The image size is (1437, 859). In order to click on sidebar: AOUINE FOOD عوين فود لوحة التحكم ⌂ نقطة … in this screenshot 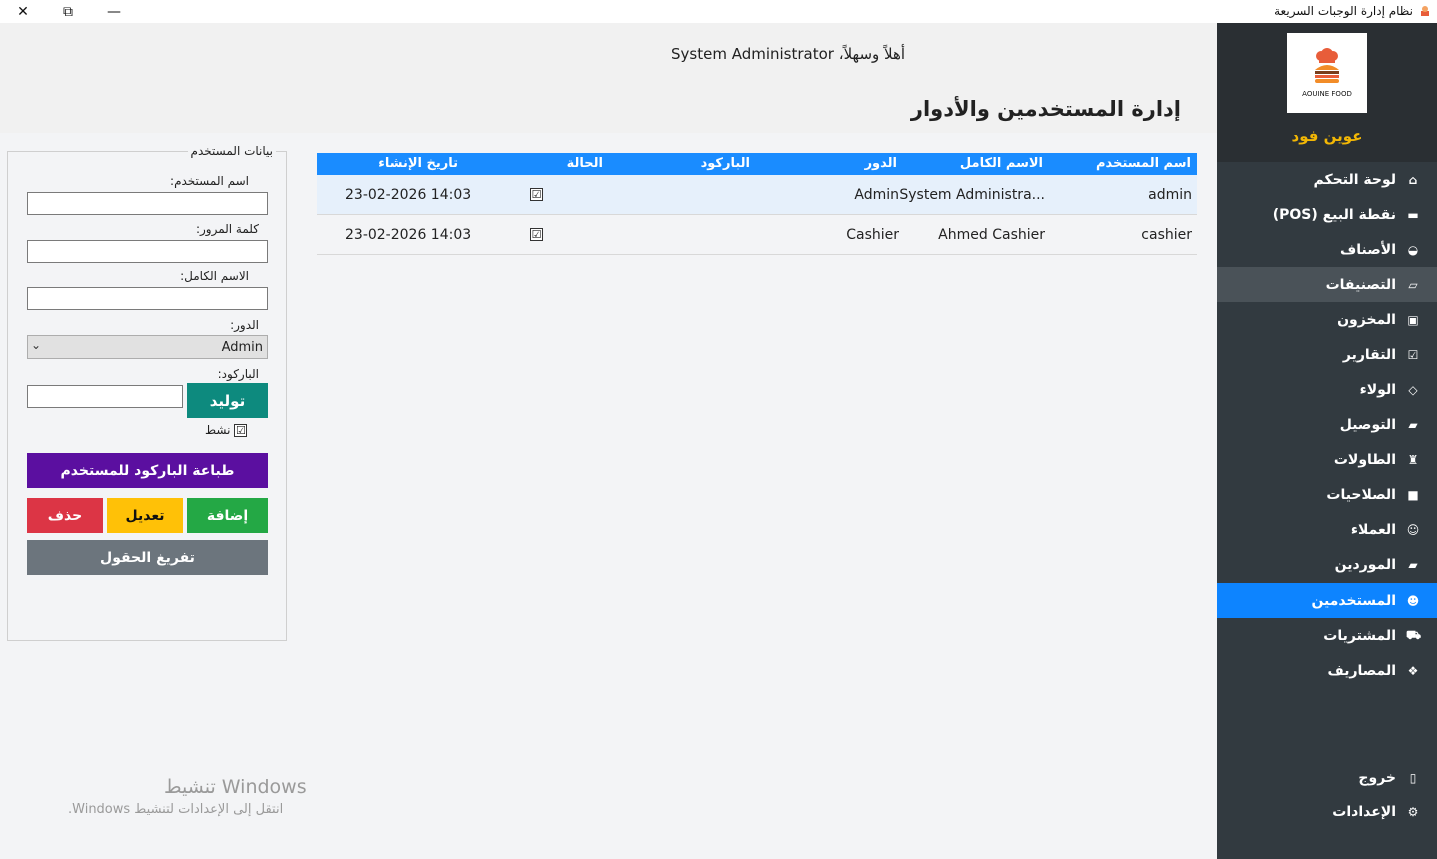, I will do `click(1327, 441)`.